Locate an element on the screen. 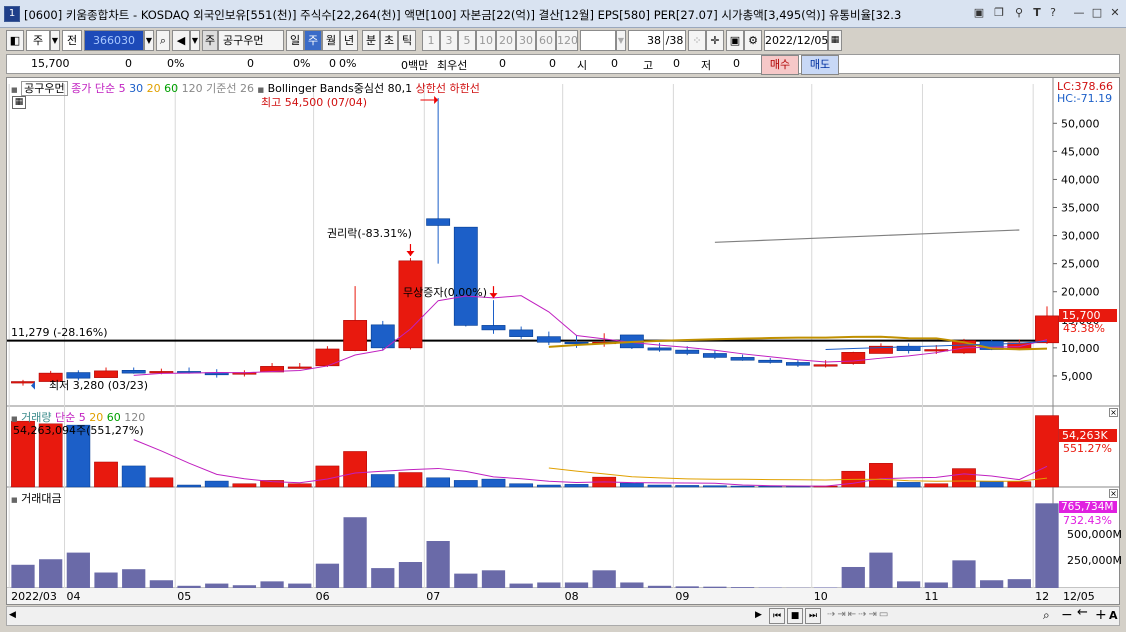 The width and height of the screenshot is (1126, 632). zoom-out-icon: − is located at coordinates (1067, 615).